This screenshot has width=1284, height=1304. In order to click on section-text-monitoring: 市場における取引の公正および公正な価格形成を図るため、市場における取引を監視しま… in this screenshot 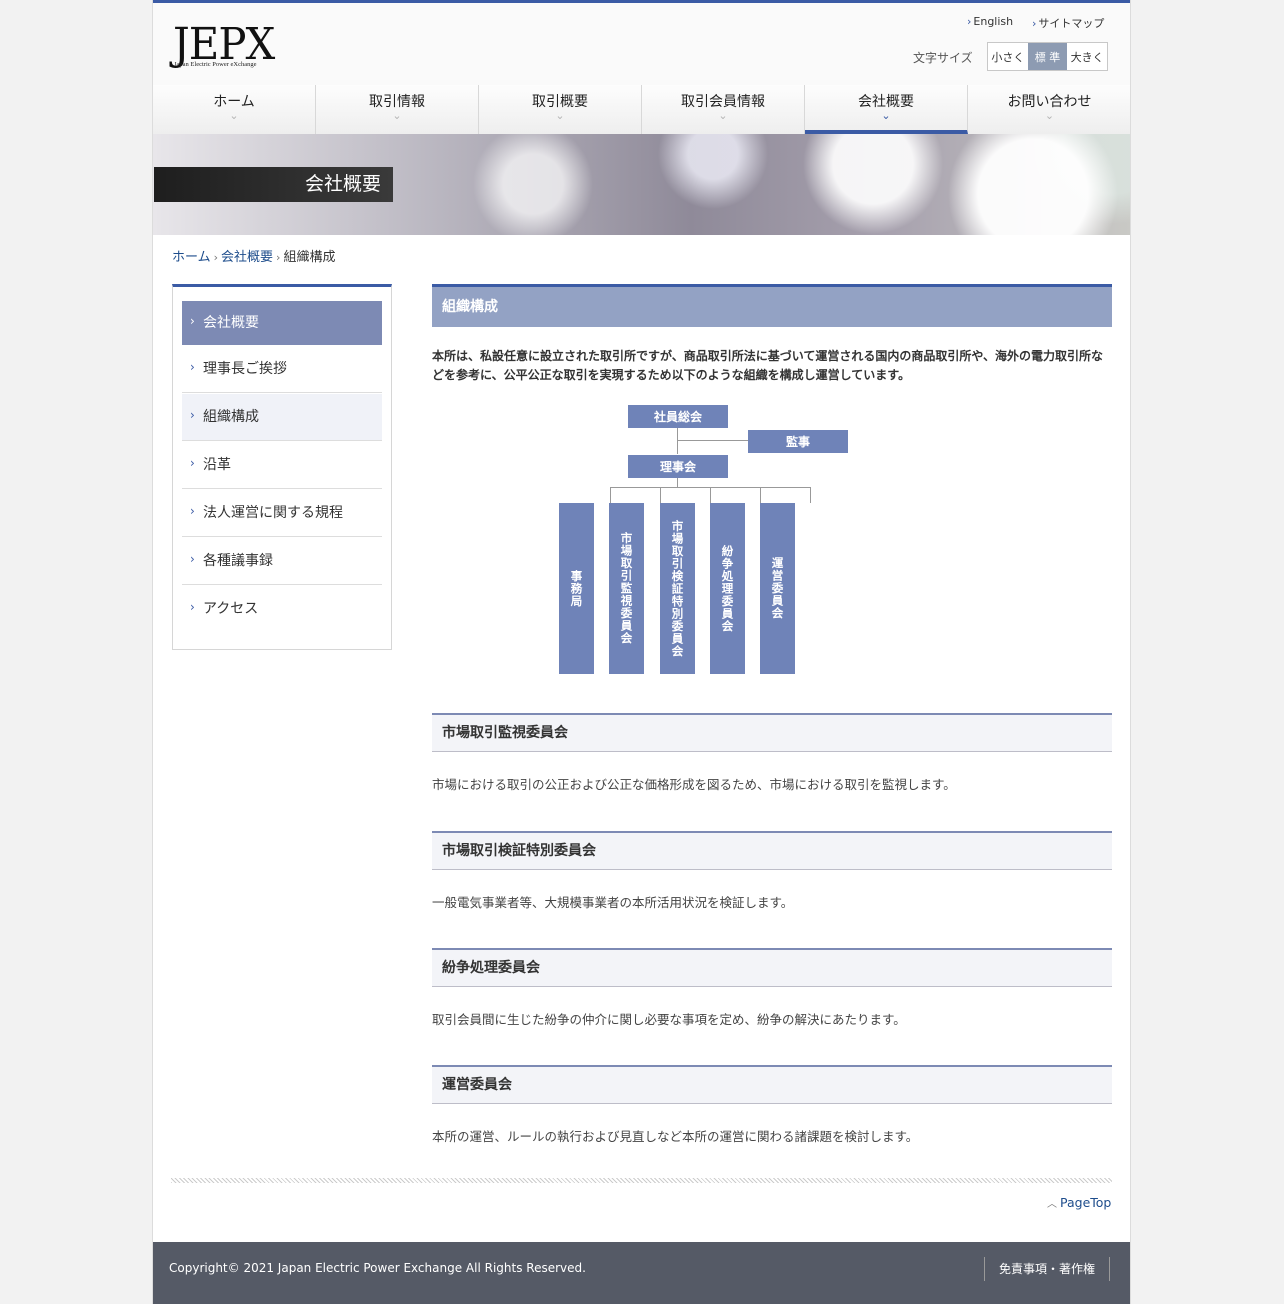, I will do `click(694, 784)`.